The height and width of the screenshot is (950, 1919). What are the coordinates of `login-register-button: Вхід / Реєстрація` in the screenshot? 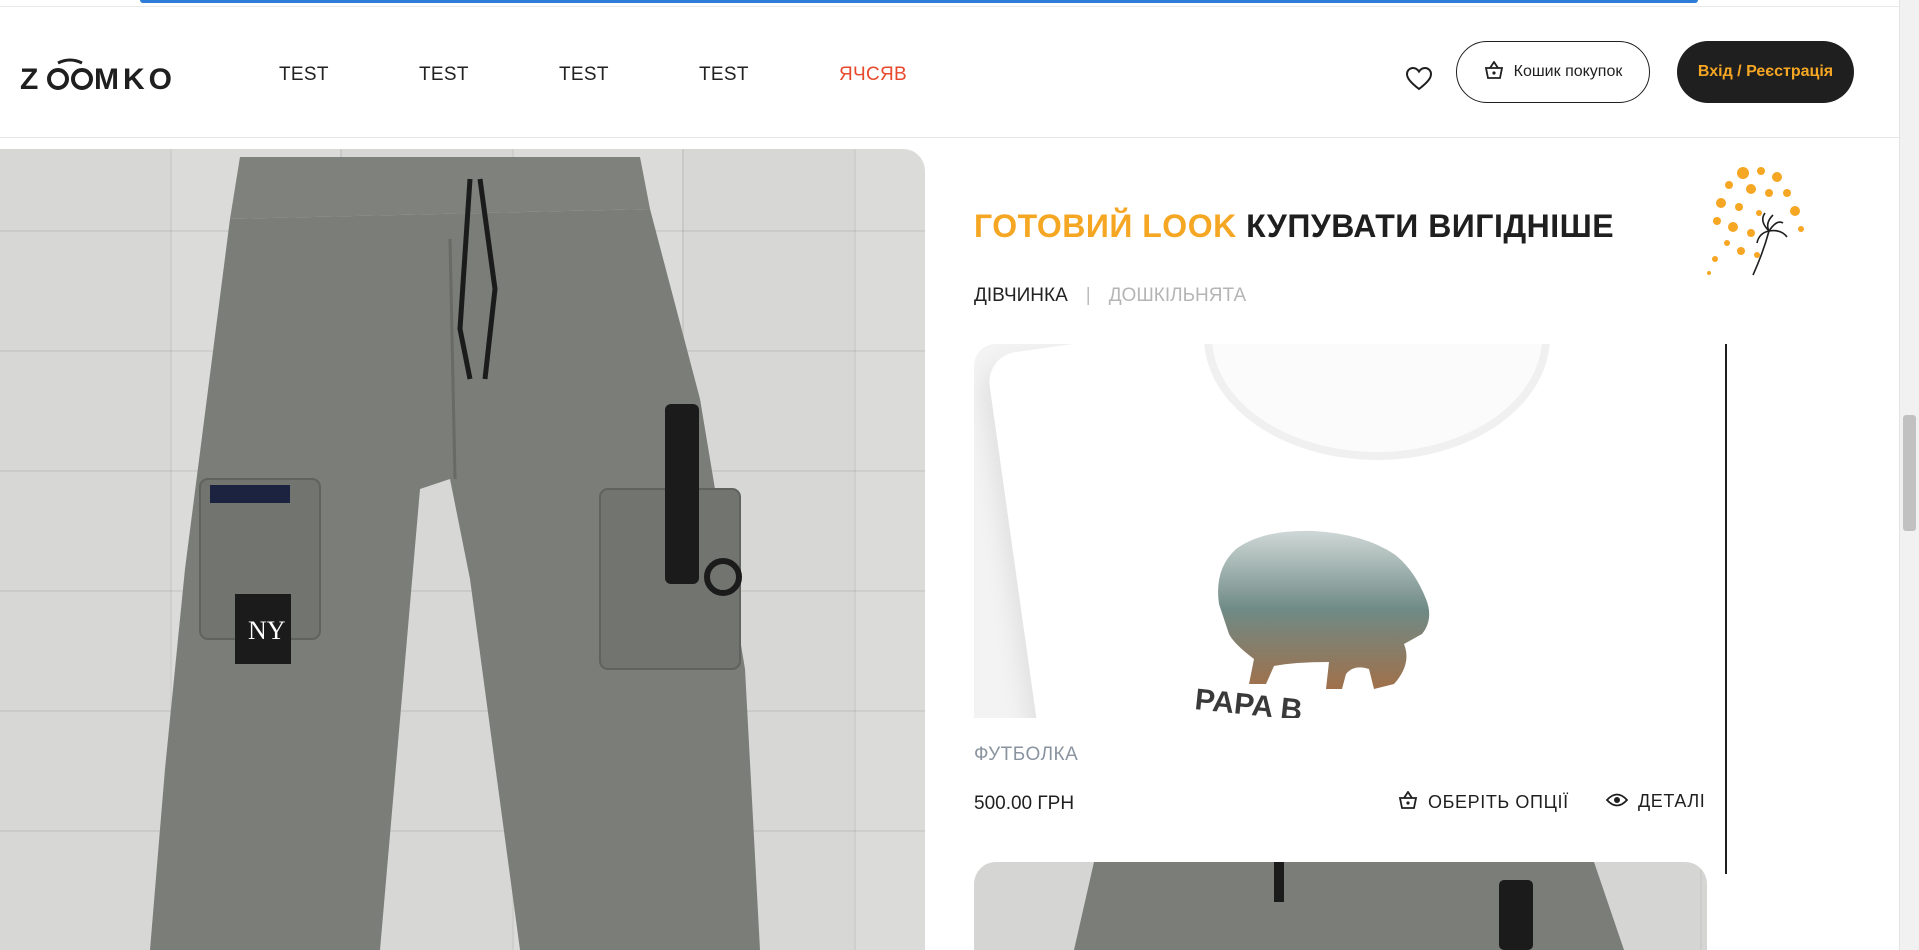 It's located at (1765, 72).